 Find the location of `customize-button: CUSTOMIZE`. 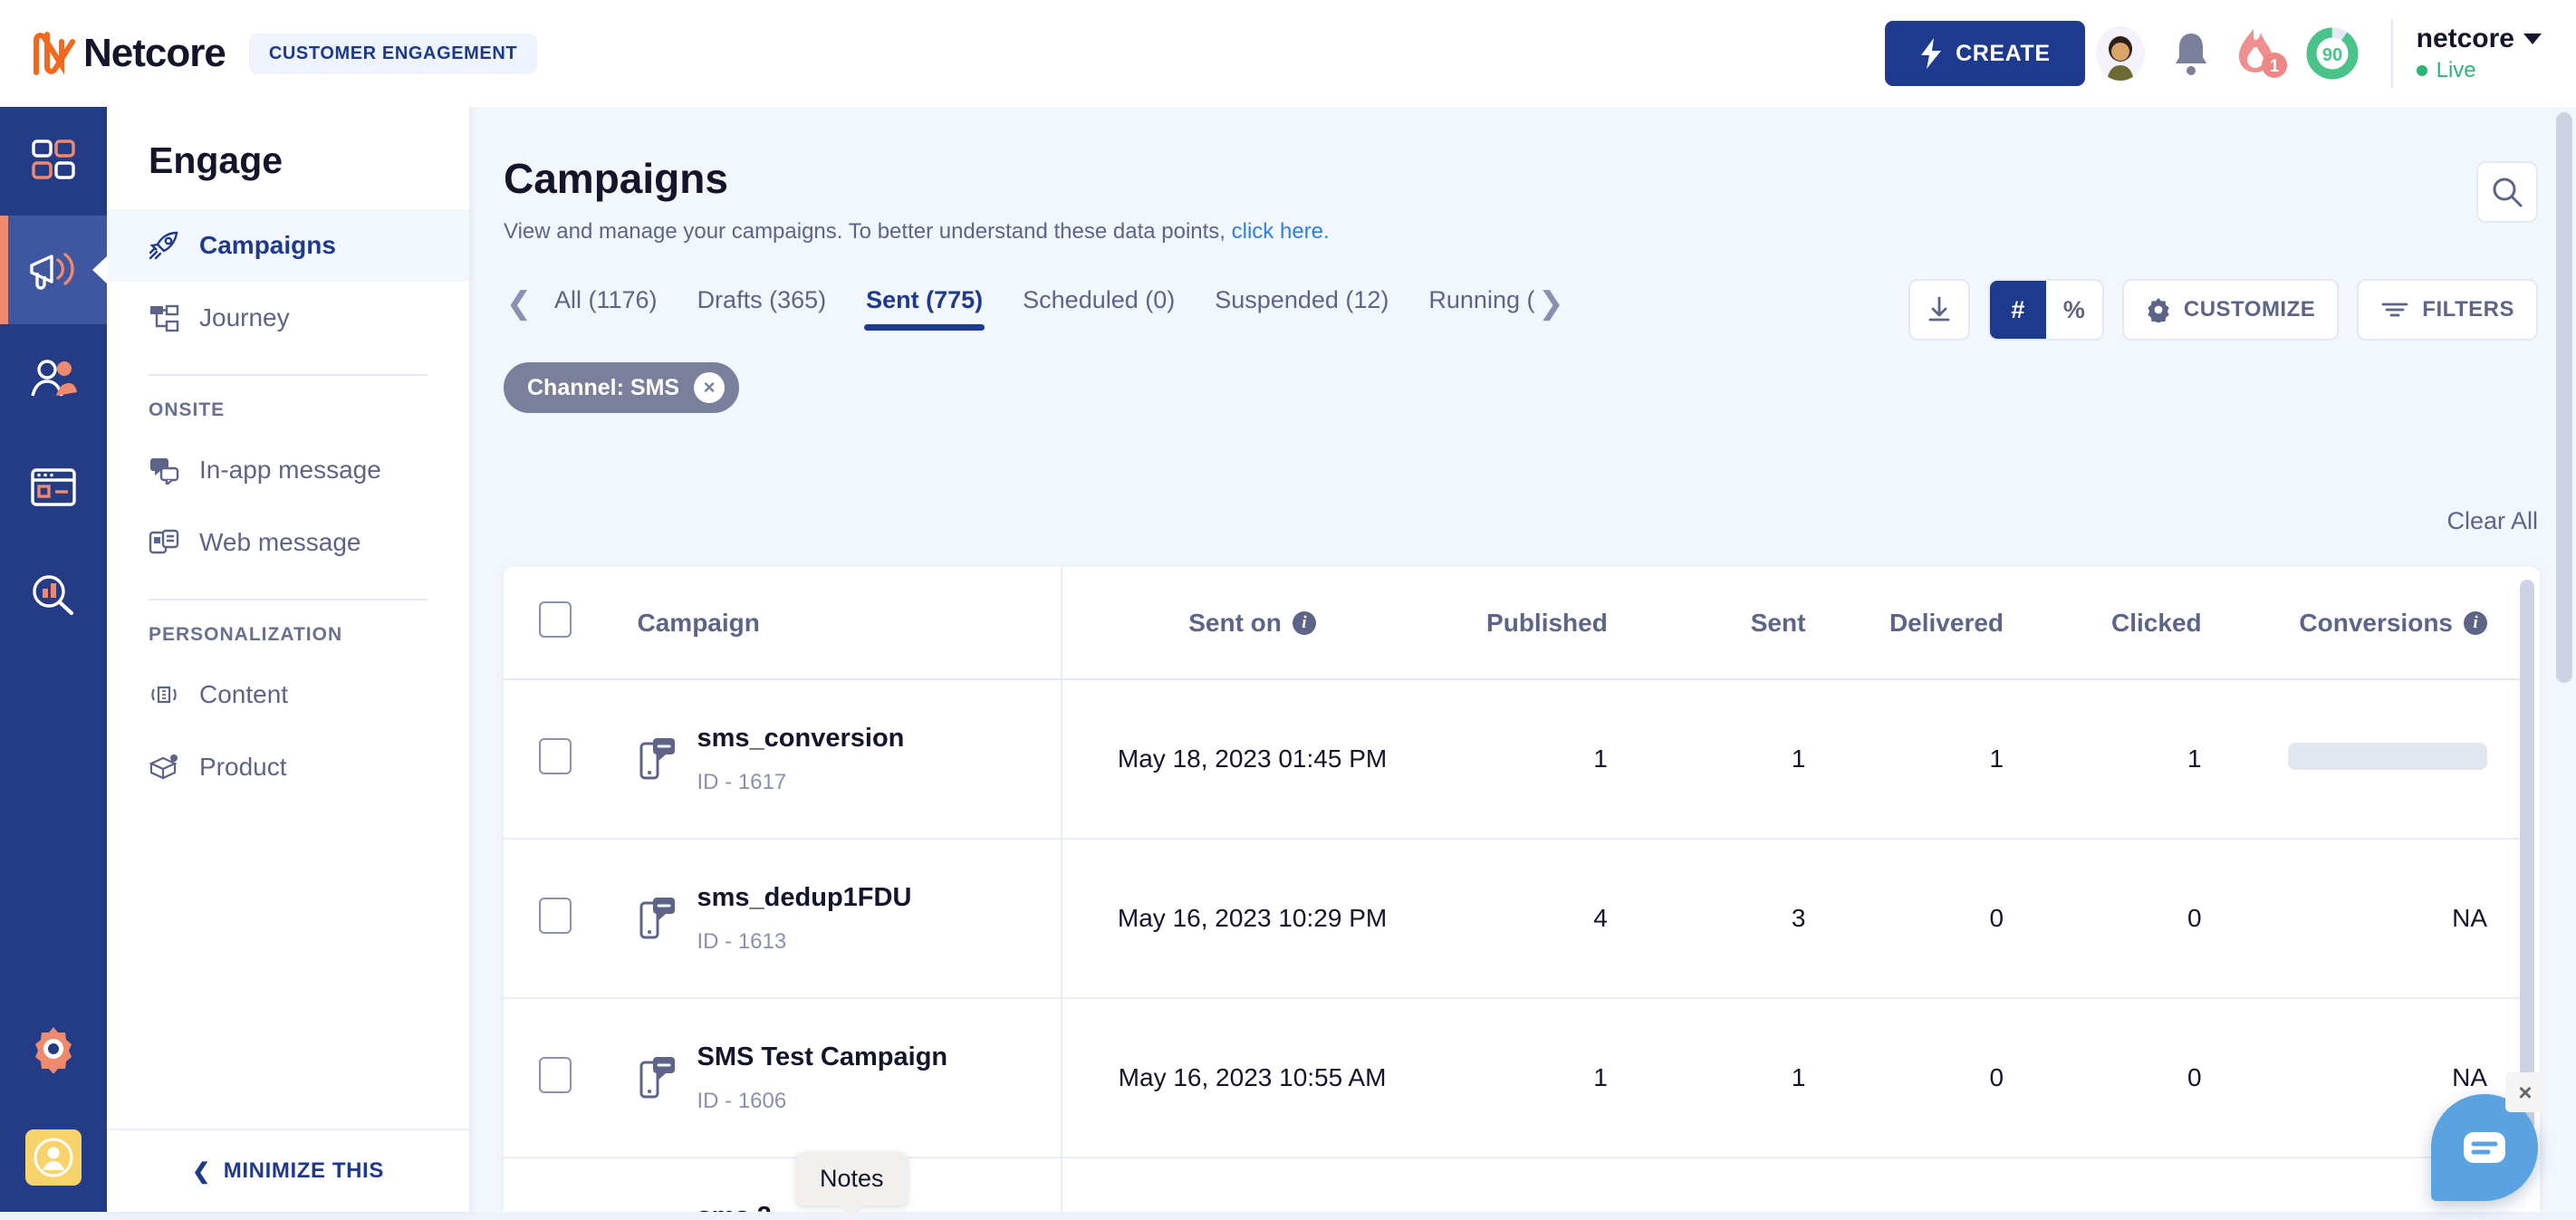

customize-button: CUSTOMIZE is located at coordinates (2230, 310).